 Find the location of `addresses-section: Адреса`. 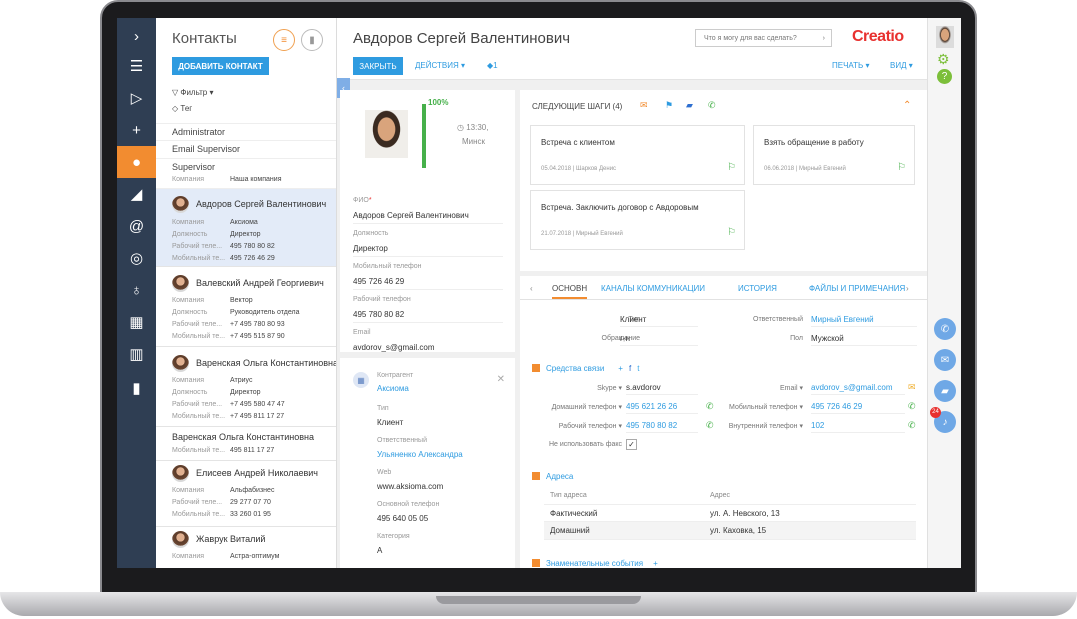

addresses-section: Адреса is located at coordinates (552, 476).